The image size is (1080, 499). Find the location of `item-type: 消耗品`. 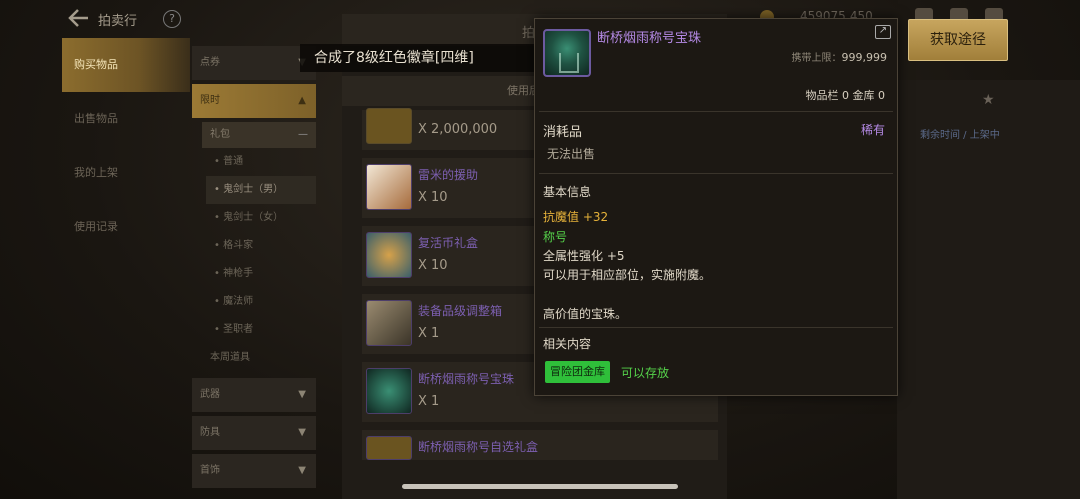

item-type: 消耗品 is located at coordinates (563, 132).